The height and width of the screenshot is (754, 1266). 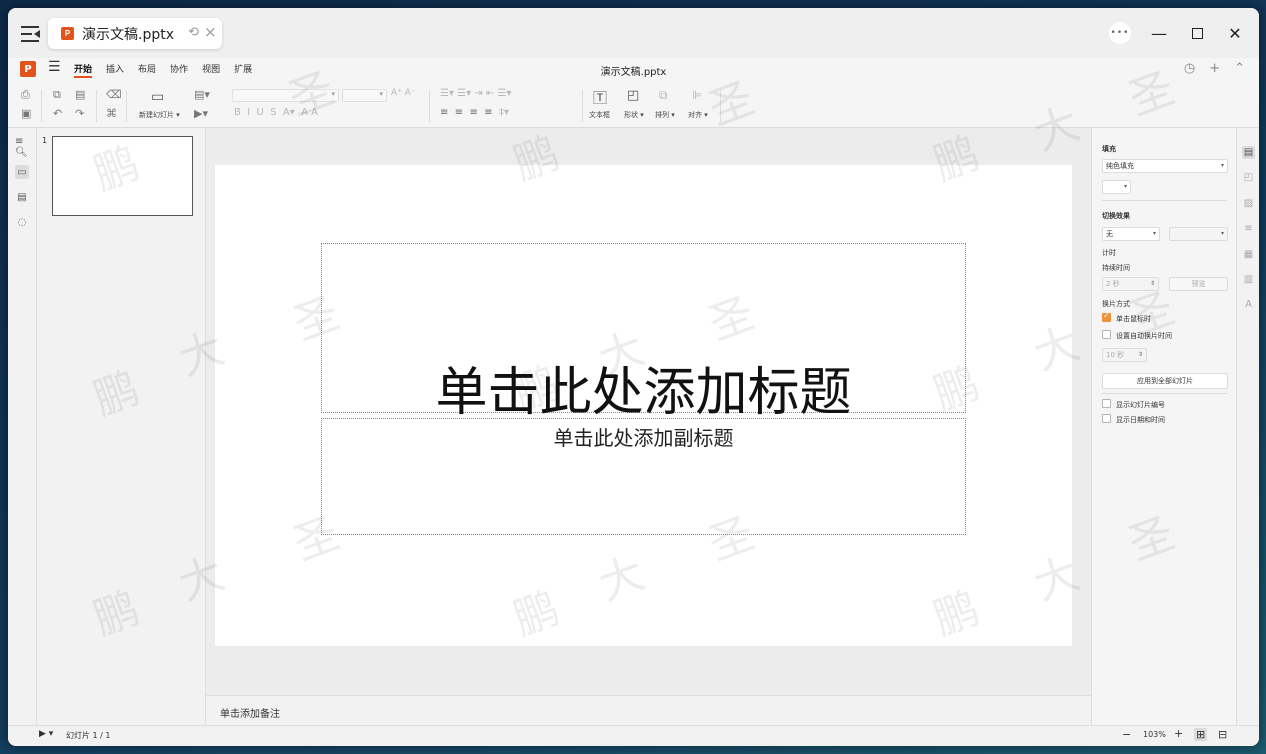 I want to click on document-title: 演示文稿.pptx, so click(x=633, y=72).